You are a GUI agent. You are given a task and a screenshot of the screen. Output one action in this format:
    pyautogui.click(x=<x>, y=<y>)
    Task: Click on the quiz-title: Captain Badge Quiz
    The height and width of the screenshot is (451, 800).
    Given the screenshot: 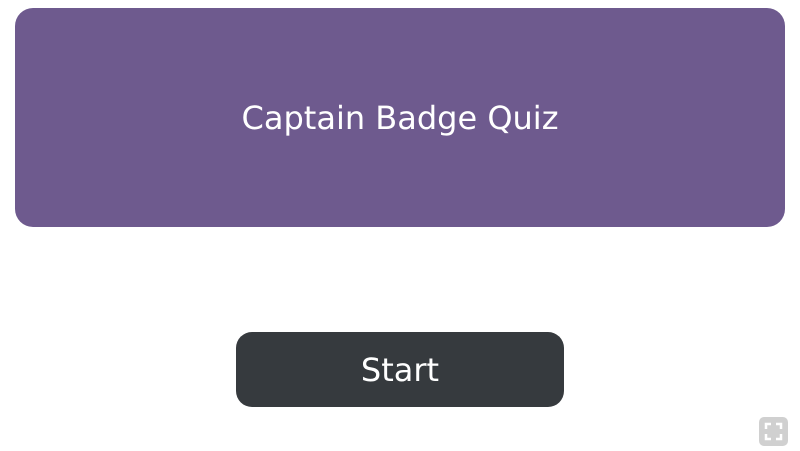 What is the action you would take?
    pyautogui.click(x=400, y=118)
    